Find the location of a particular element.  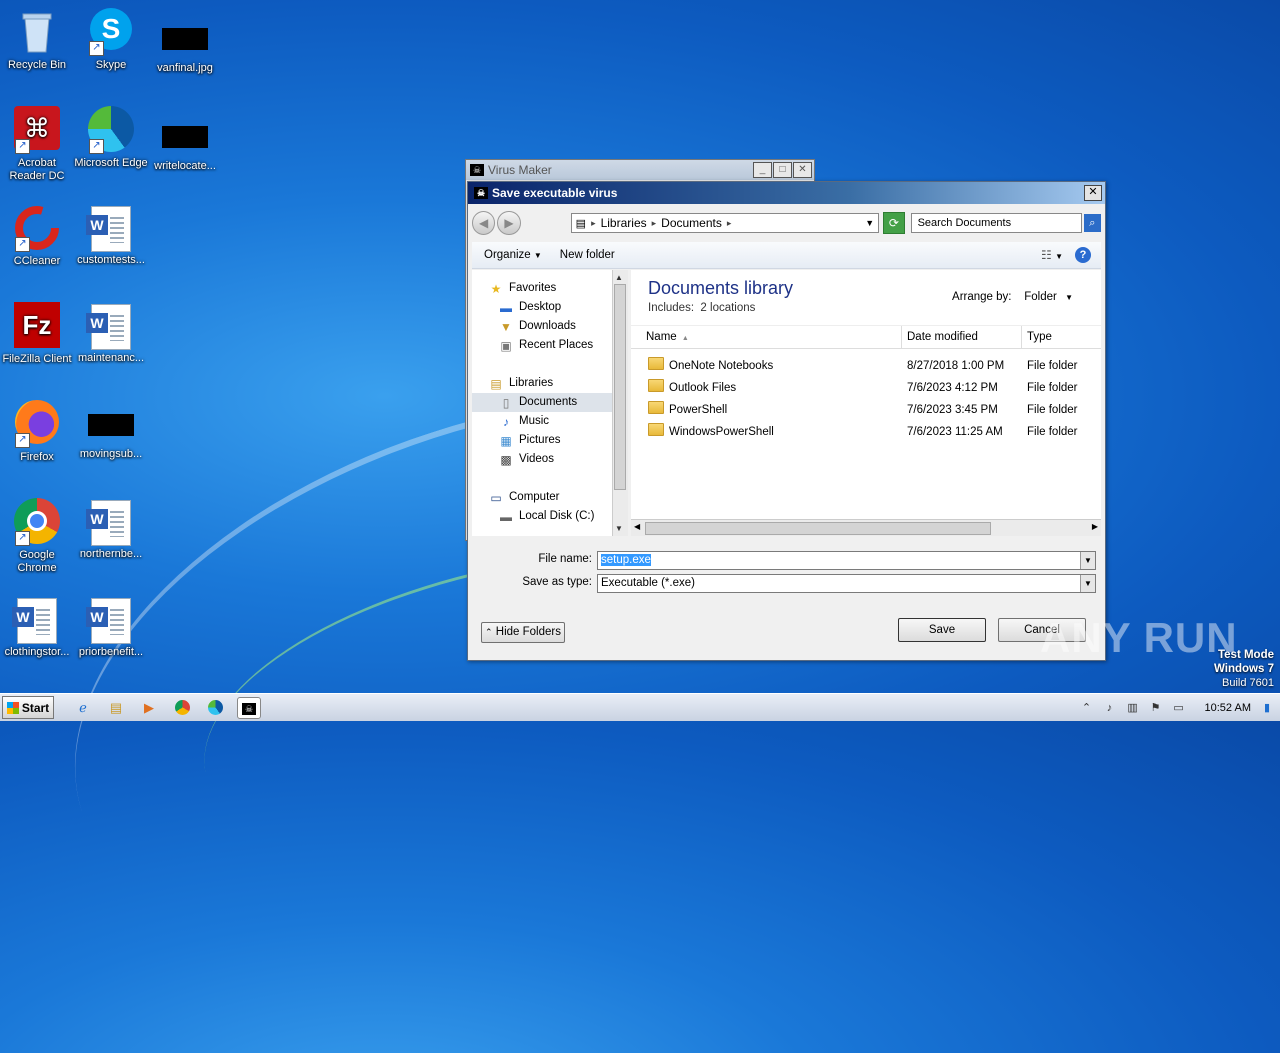

back-button: ◀ is located at coordinates (484, 223).